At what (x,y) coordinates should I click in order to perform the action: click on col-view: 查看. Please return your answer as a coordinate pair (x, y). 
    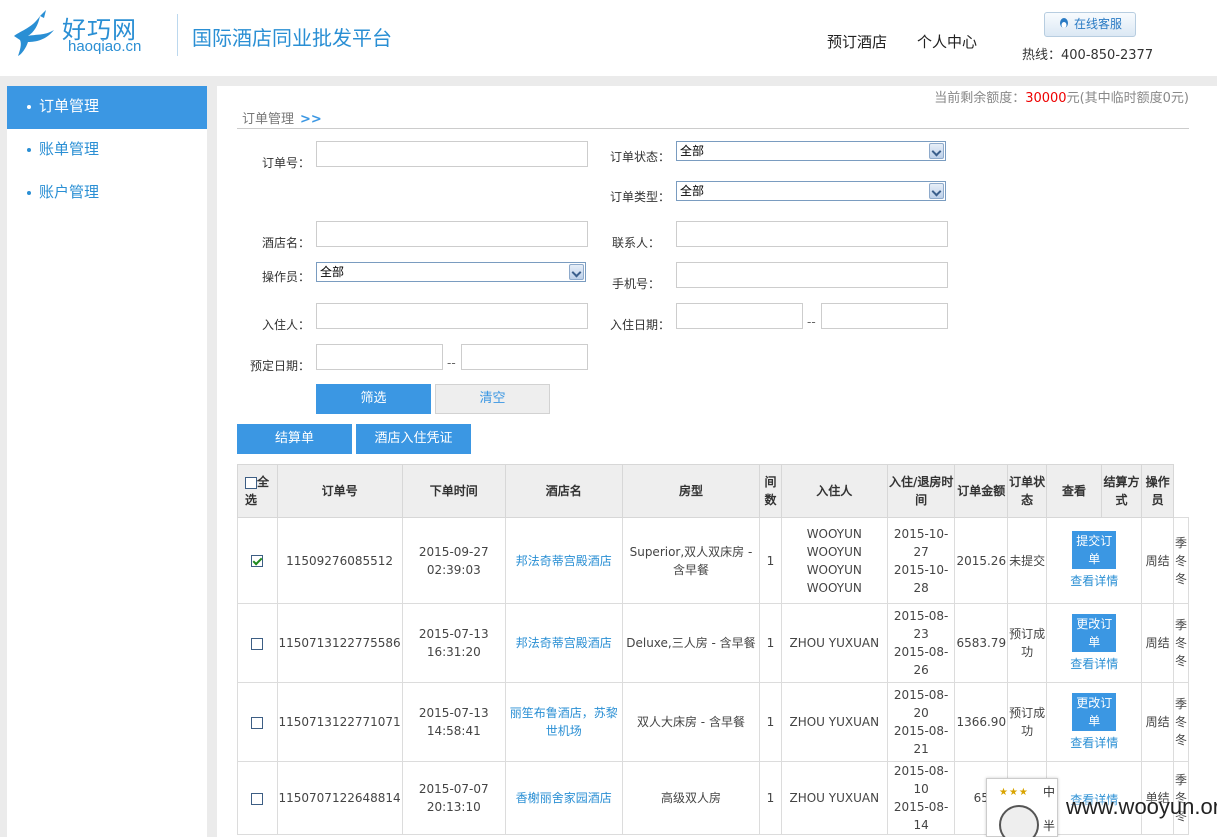
    Looking at the image, I should click on (1074, 491).